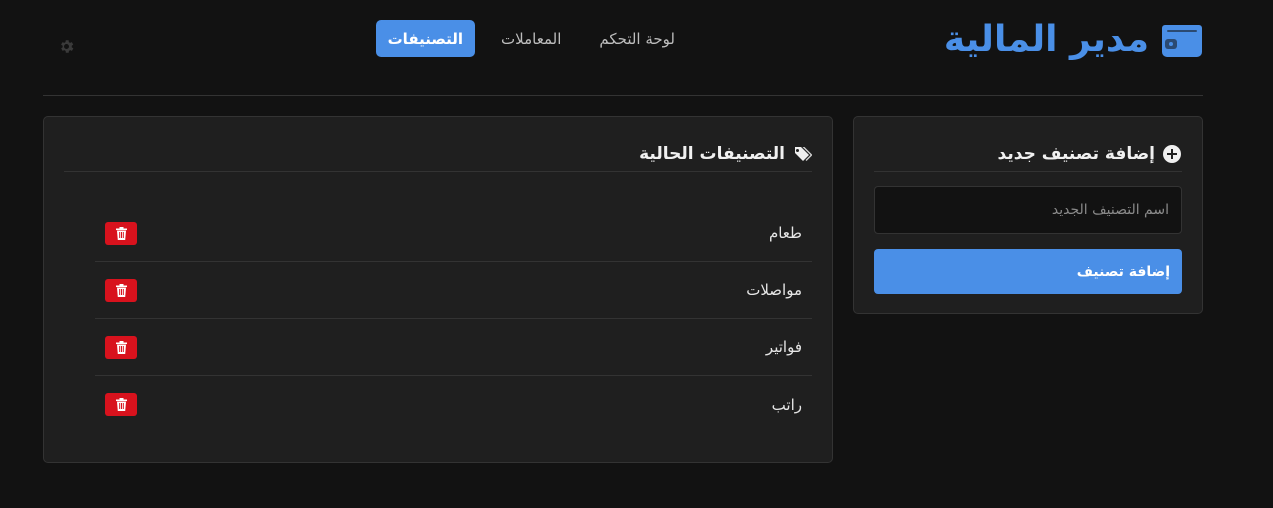 The image size is (1273, 508). What do you see at coordinates (438, 154) in the screenshot?
I see `categories-list-header: التصنيفات الحالية` at bounding box center [438, 154].